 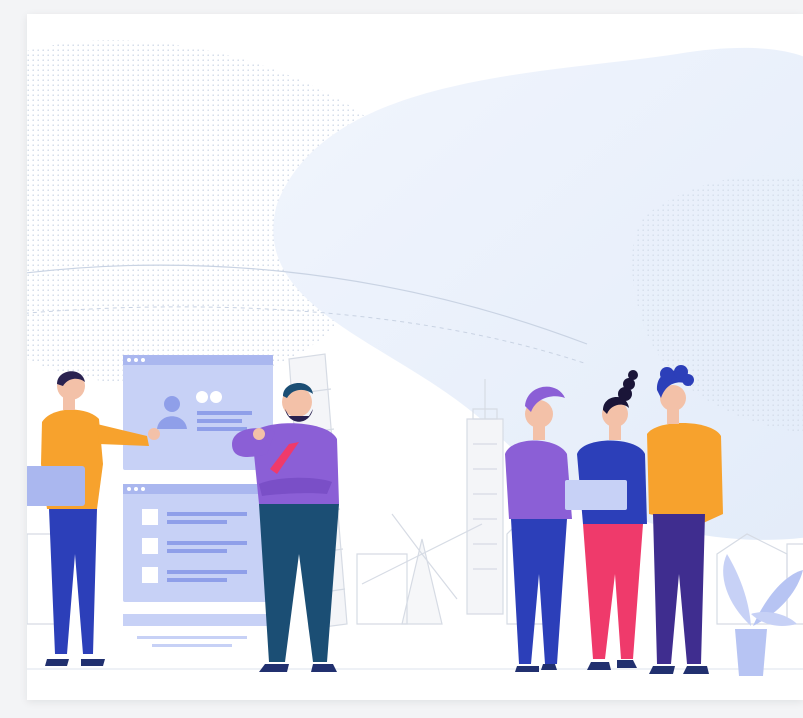 What do you see at coordinates (198, 501) in the screenshot?
I see `ui-mockup-panels` at bounding box center [198, 501].